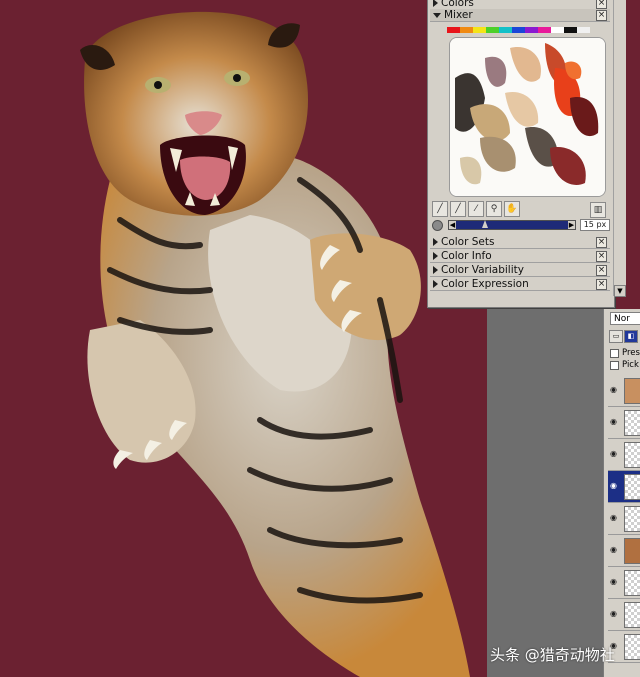 The height and width of the screenshot is (677, 640). I want to click on pick-label: Pick, so click(630, 365).